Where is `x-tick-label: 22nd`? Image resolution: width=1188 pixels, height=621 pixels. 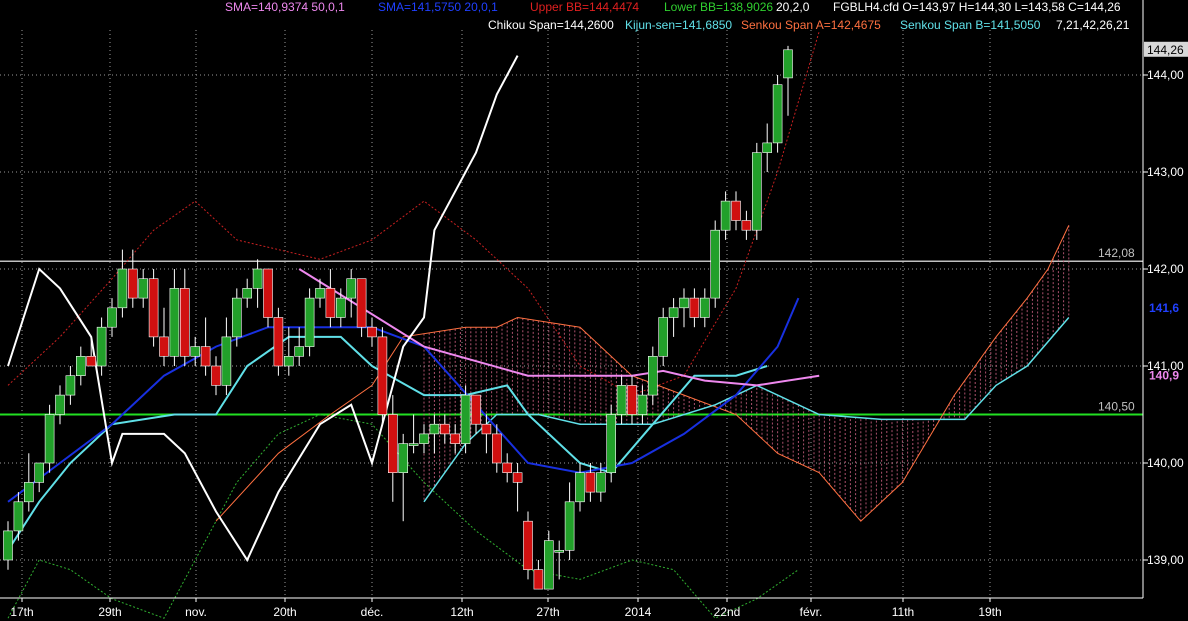
x-tick-label: 22nd is located at coordinates (727, 612).